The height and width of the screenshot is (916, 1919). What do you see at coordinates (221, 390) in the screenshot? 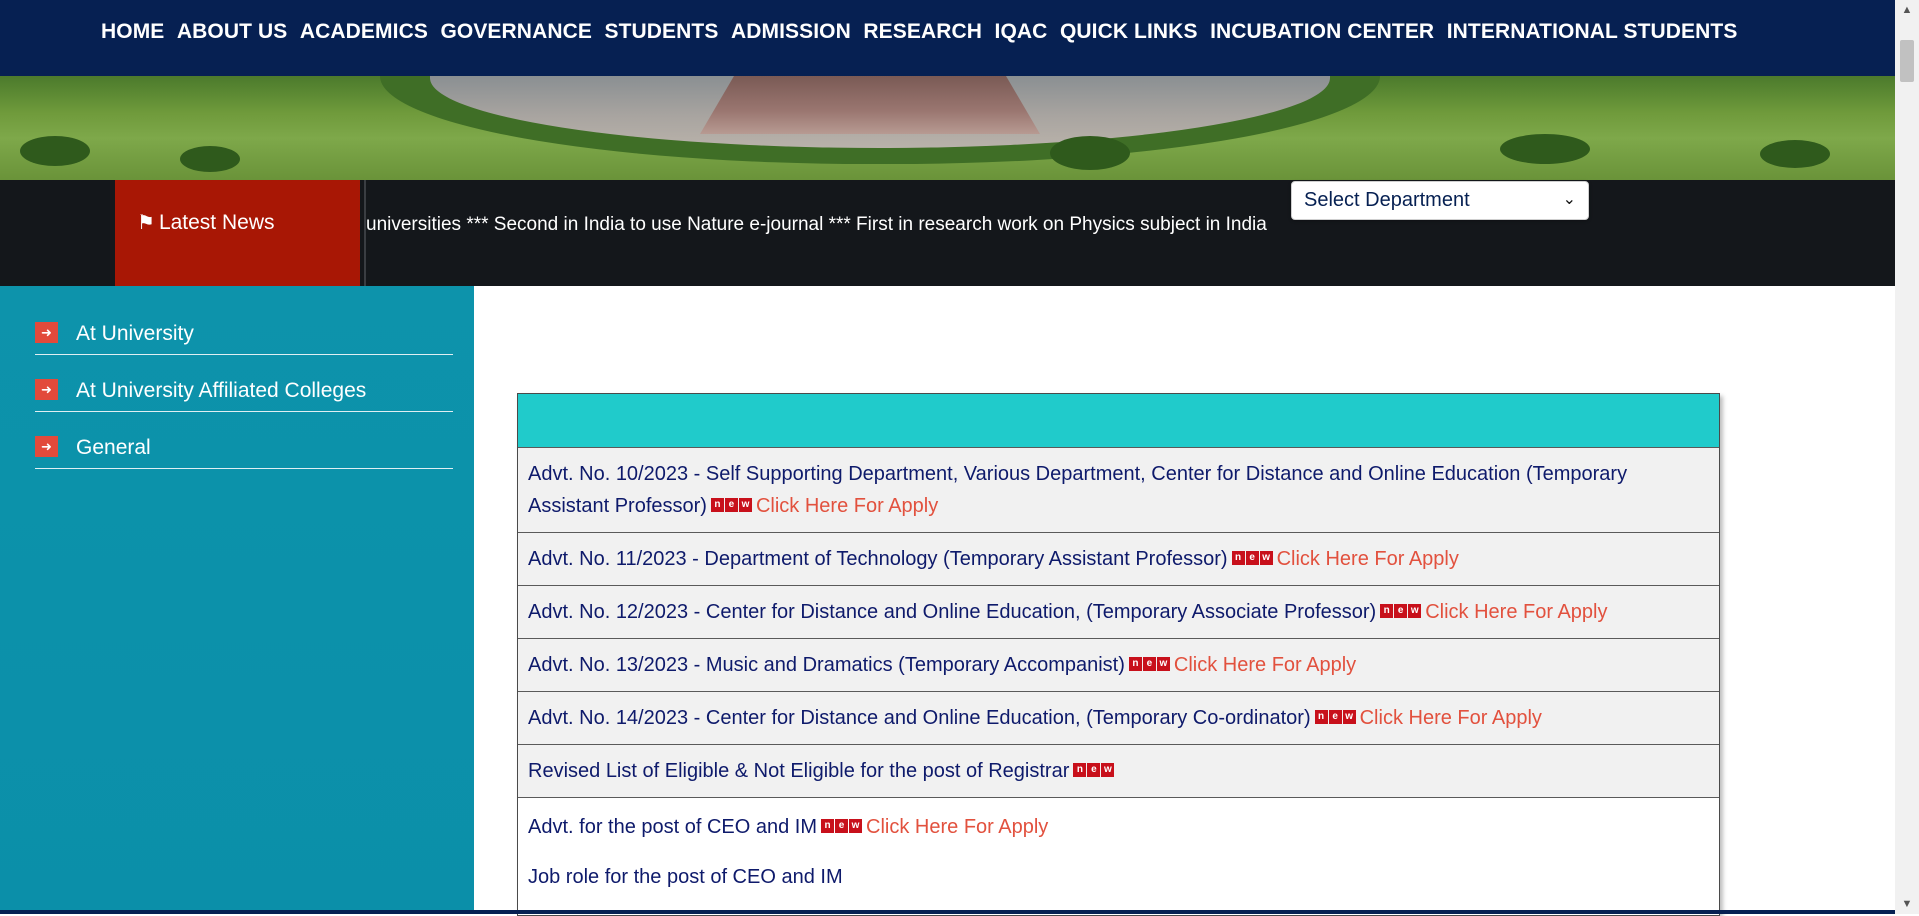
I see `sidebar-item-label: At University Affiliated Colleges` at bounding box center [221, 390].